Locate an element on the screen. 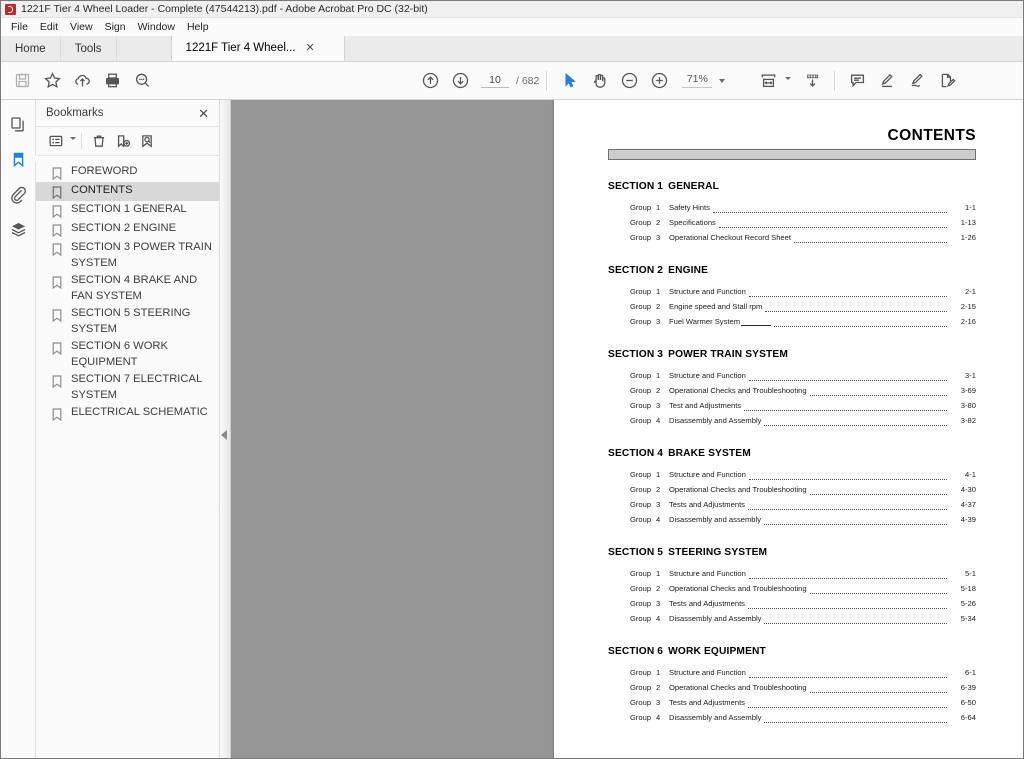  fill-and-sign-button is located at coordinates (947, 81).